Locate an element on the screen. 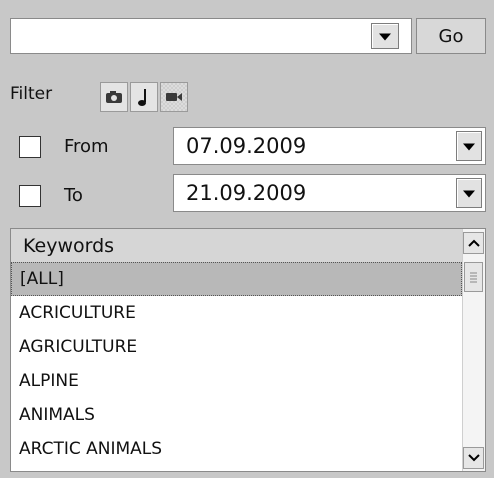 This screenshot has width=494, height=478. to-label: To is located at coordinates (73, 195).